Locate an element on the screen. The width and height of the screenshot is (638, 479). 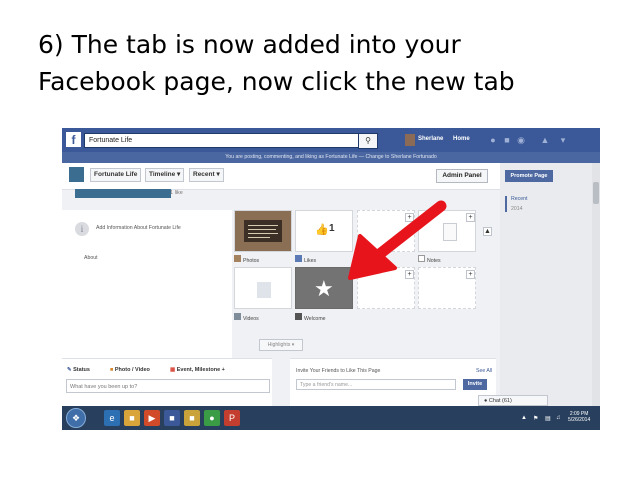
red-arrow-shape is located at coordinates (397, 240).